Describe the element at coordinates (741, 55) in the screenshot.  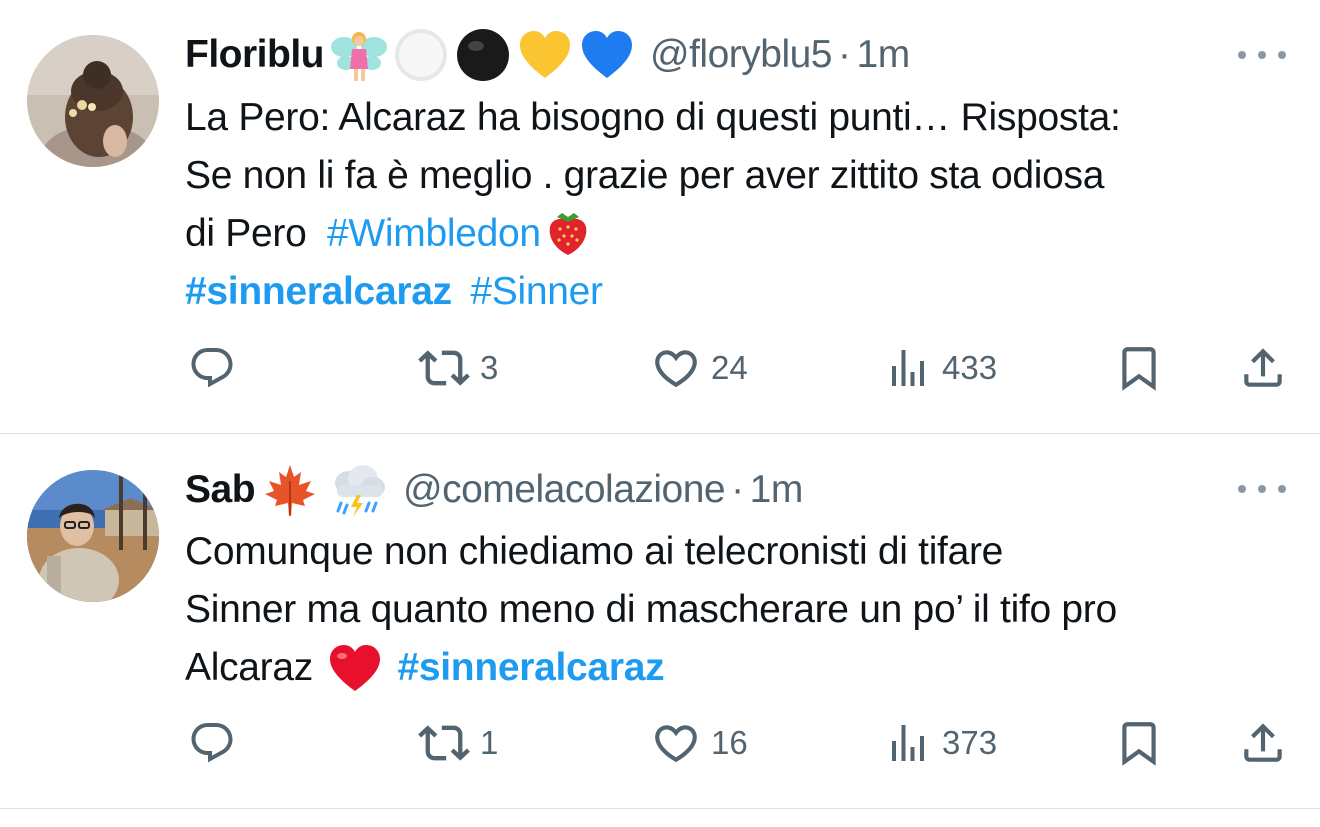
I see `user-handle: @floryblu5` at that location.